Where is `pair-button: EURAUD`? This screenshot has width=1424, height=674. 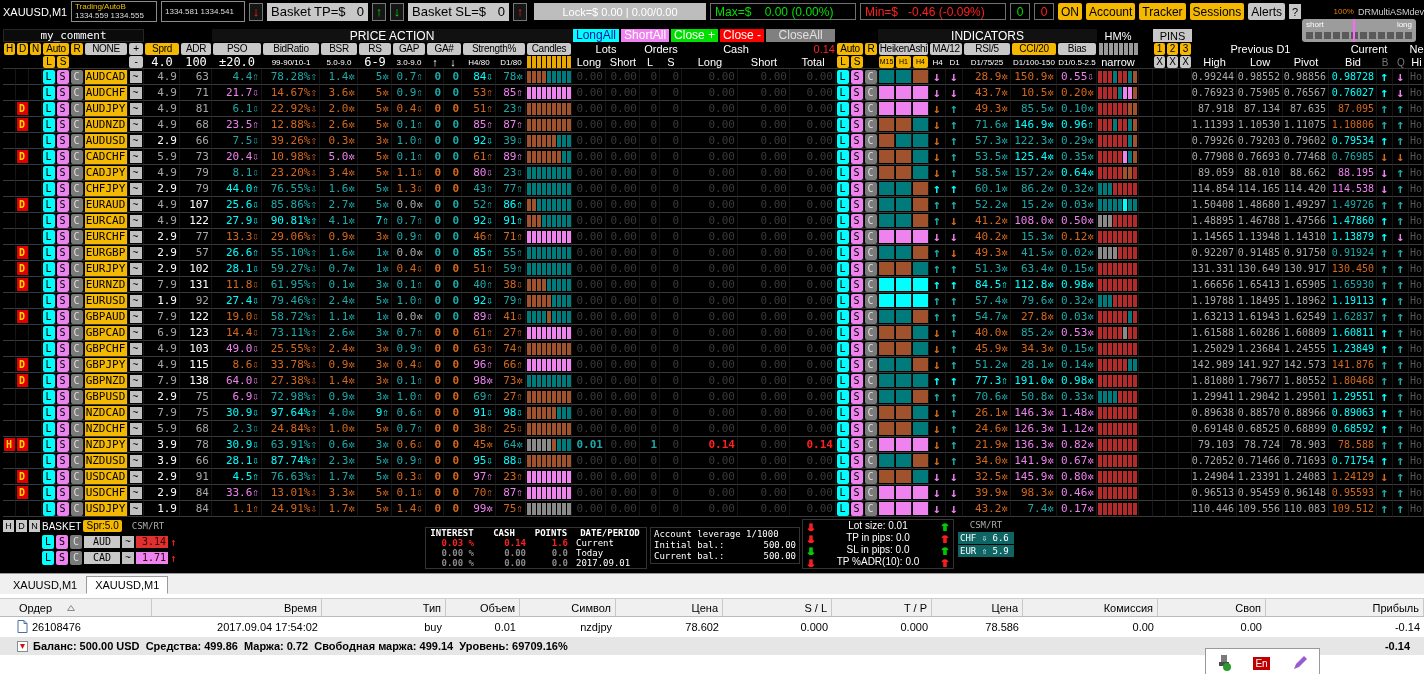
pair-button: EURAUD is located at coordinates (105, 204).